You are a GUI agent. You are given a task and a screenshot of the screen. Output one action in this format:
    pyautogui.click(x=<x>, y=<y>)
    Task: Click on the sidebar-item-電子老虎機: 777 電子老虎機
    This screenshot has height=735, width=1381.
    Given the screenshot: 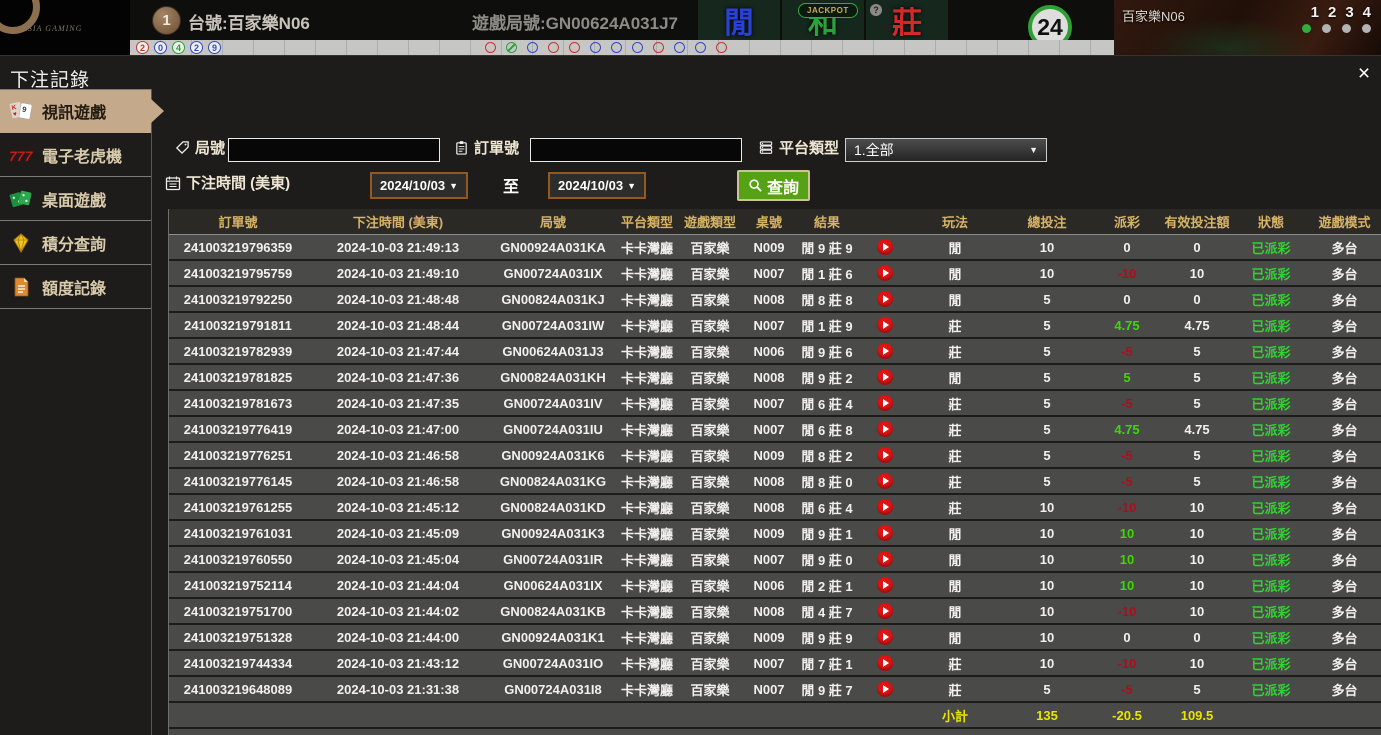 What is the action you would take?
    pyautogui.click(x=75, y=155)
    